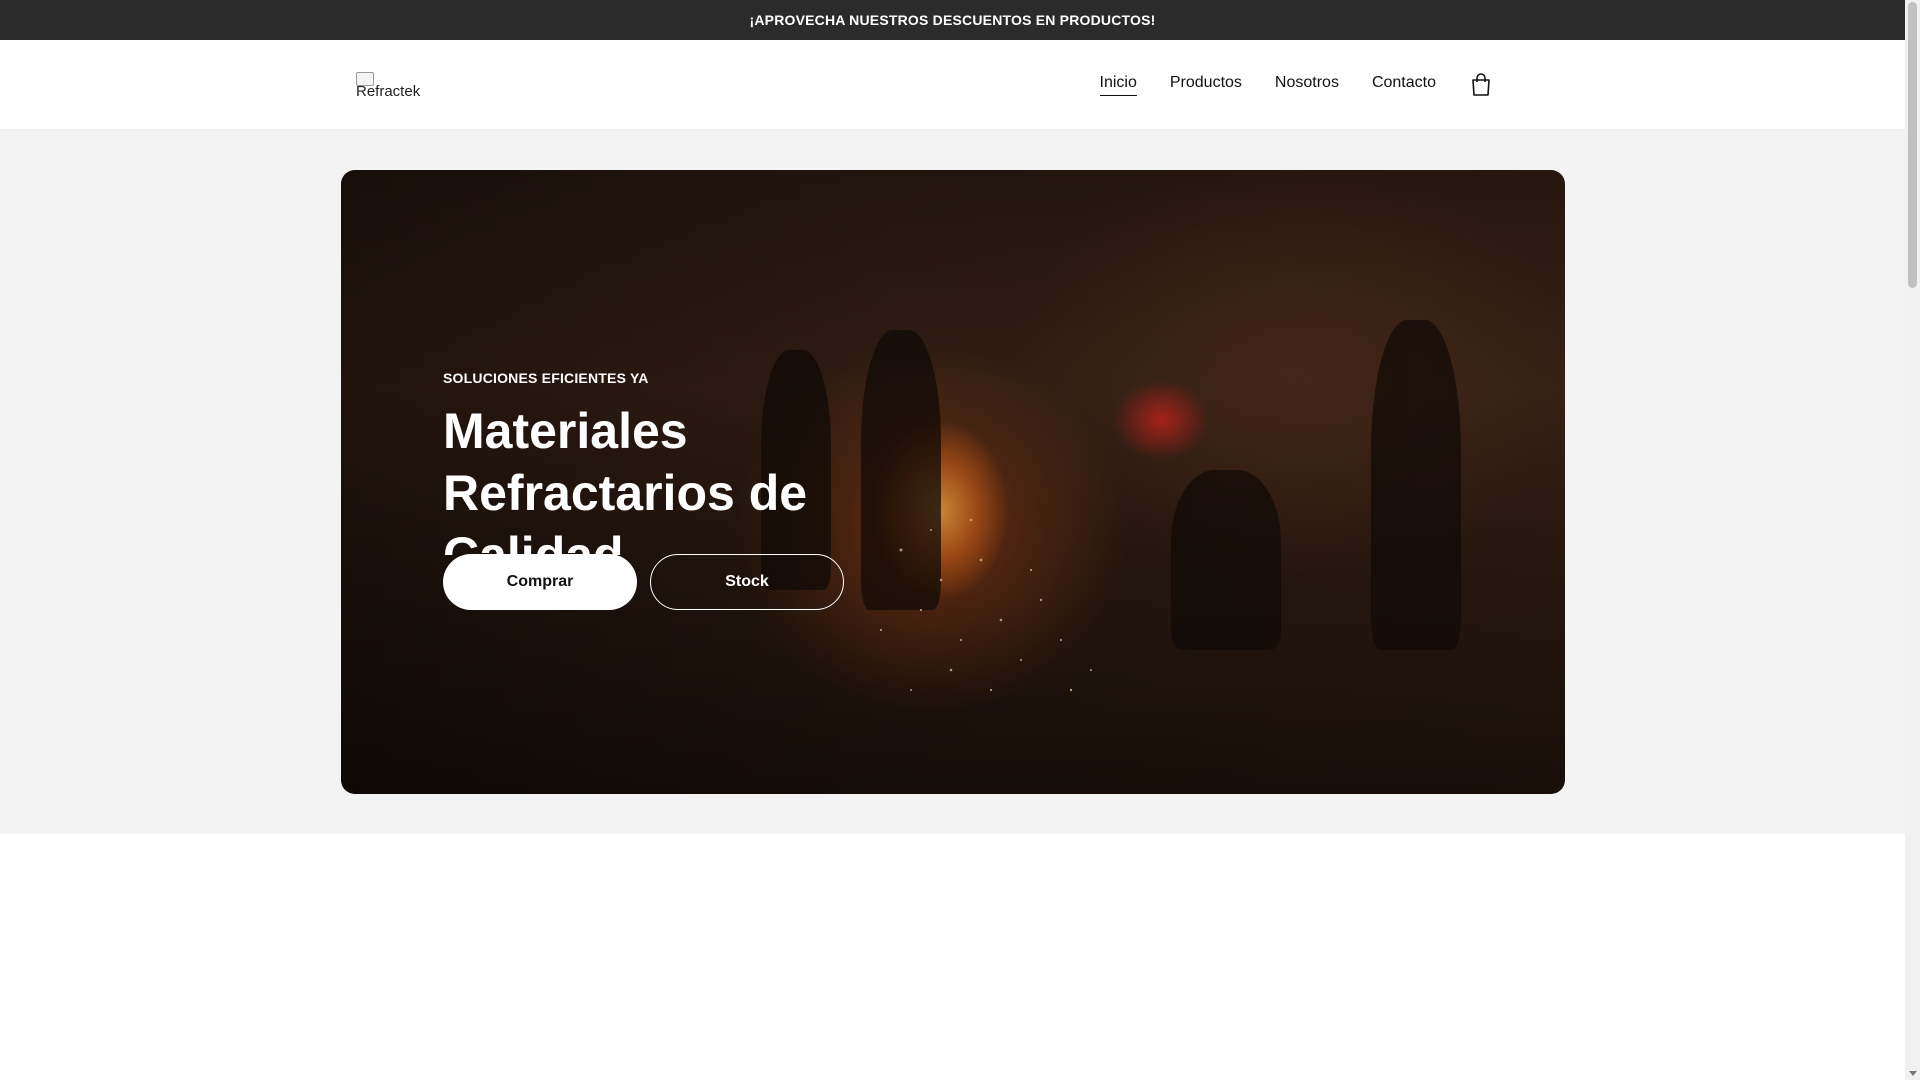  Describe the element at coordinates (1912, 145) in the screenshot. I see `scrollbar-thumb` at that location.